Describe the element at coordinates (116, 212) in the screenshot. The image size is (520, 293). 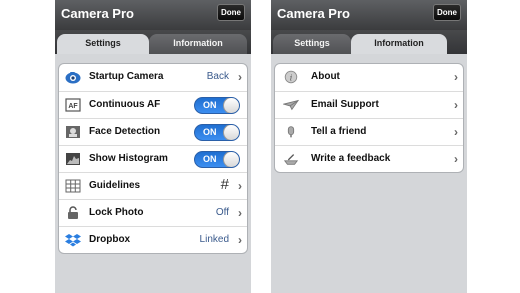
I see `row-label: Lock Photo` at that location.